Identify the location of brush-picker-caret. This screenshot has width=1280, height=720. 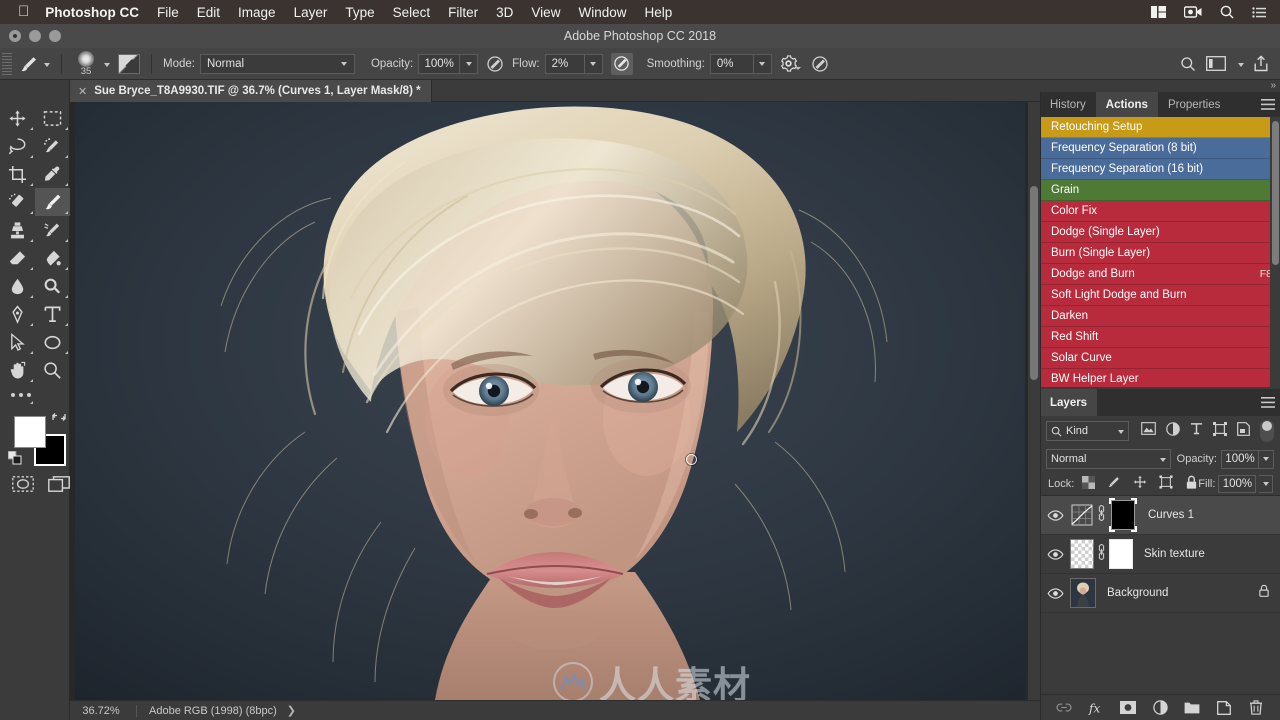
(107, 64).